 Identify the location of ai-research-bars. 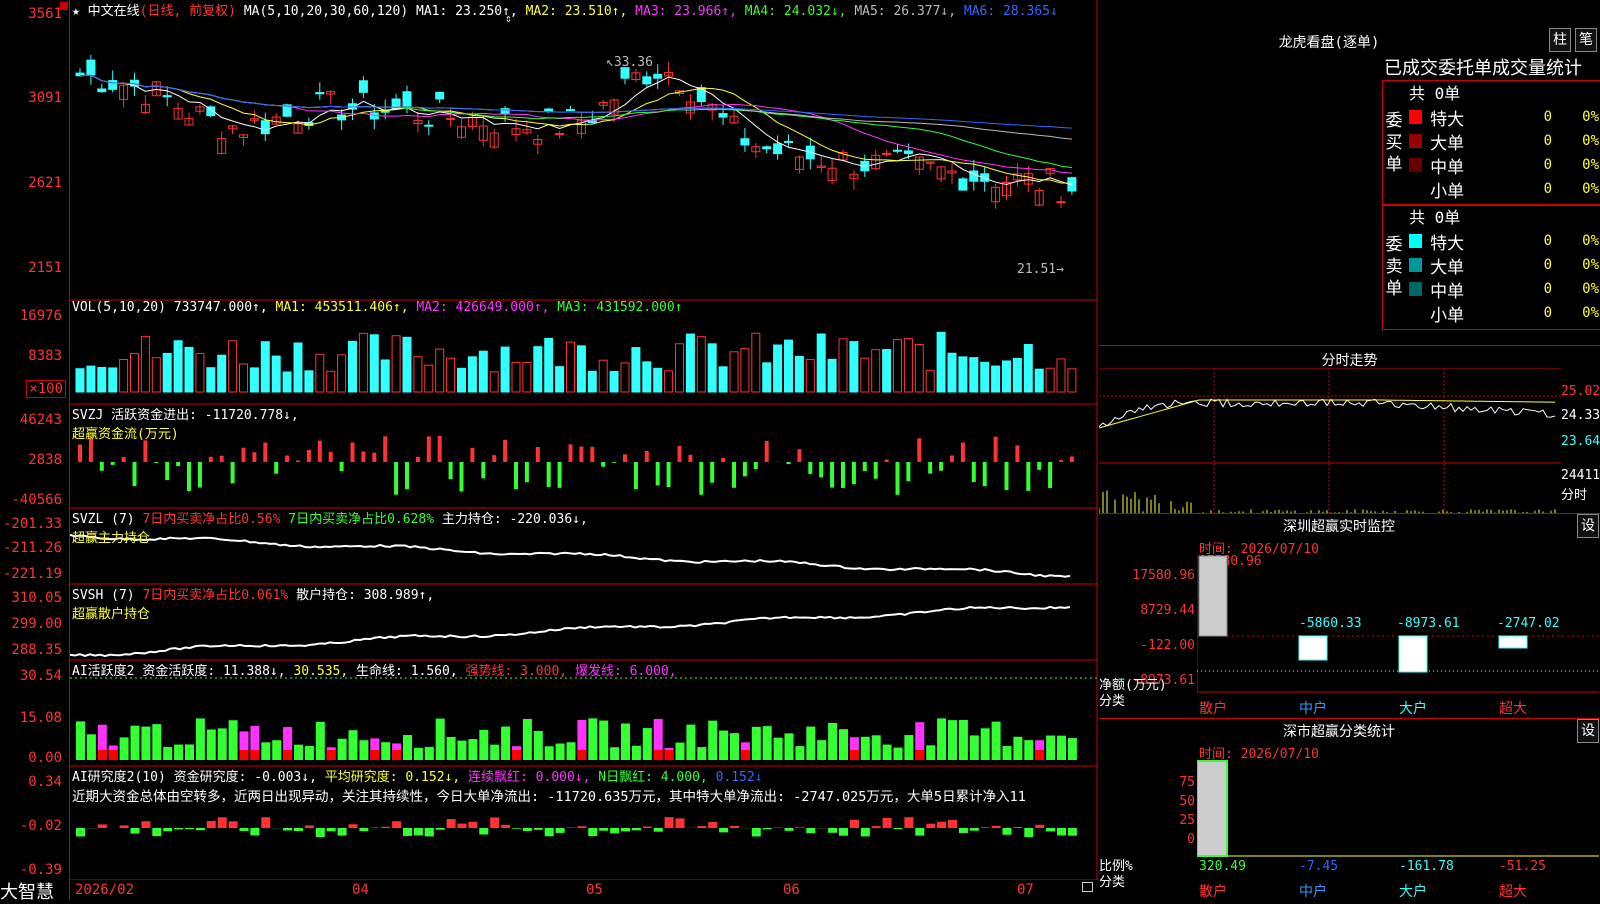
(576, 827).